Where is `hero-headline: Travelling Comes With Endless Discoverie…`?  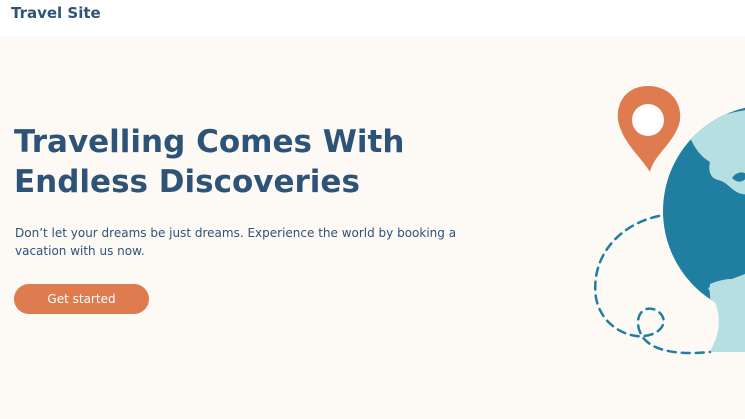 hero-headline: Travelling Comes With Endless Discoverie… is located at coordinates (274, 162).